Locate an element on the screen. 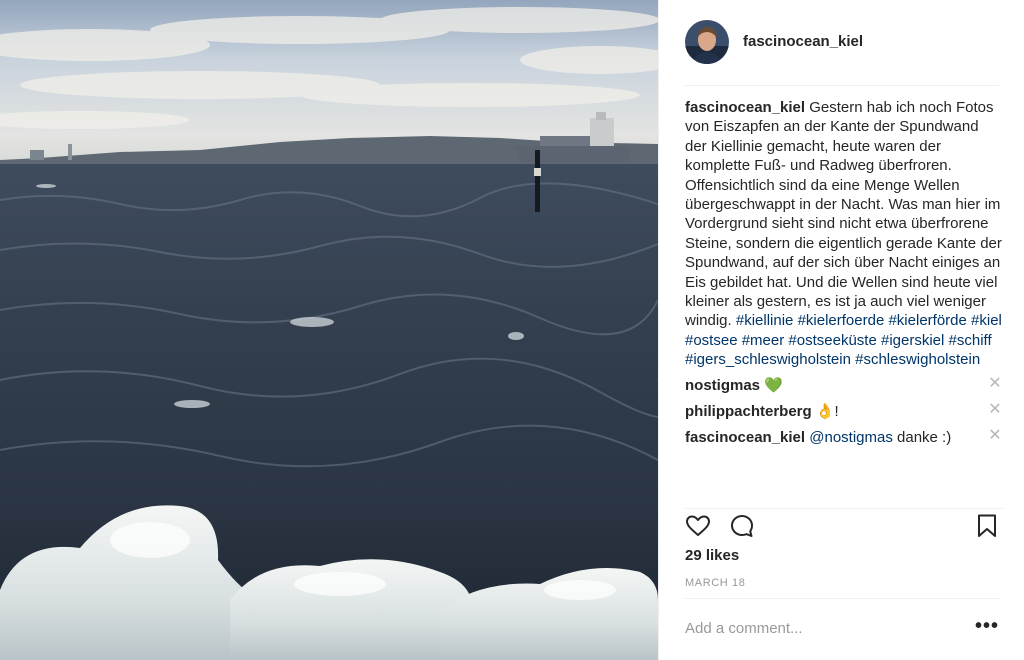  hashtag-link: #kiellinie is located at coordinates (765, 320).